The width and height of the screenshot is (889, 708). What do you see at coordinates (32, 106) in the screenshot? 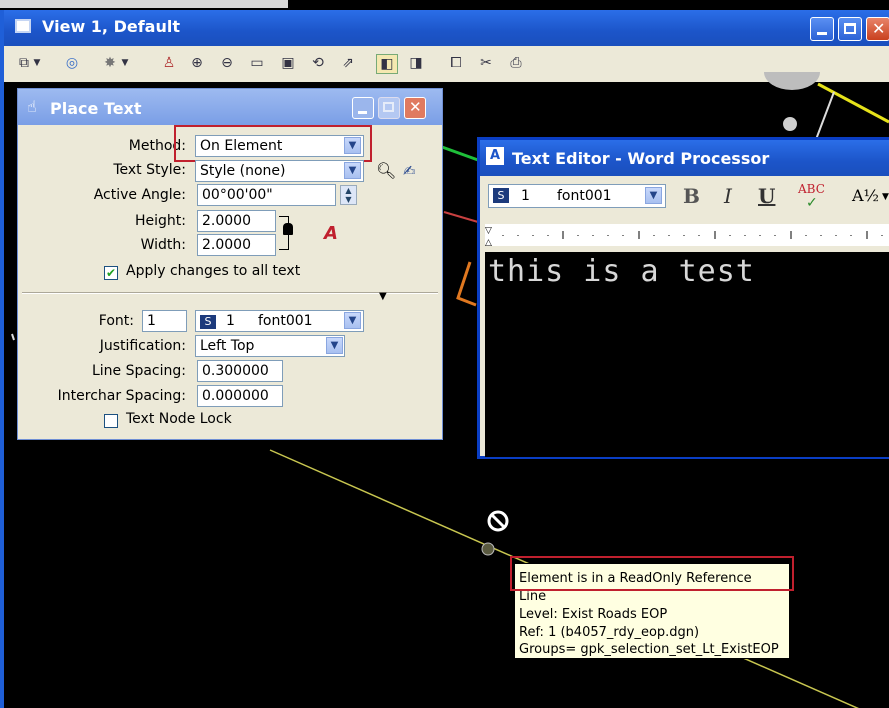
I see `hand-icon: ☝` at bounding box center [32, 106].